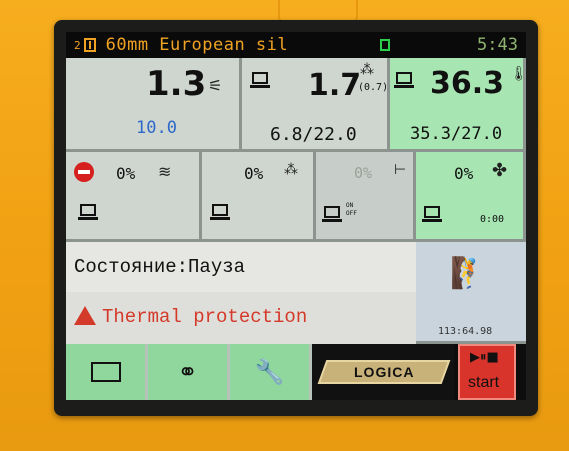  I want to click on heater-percent: 0%, so click(126, 173).